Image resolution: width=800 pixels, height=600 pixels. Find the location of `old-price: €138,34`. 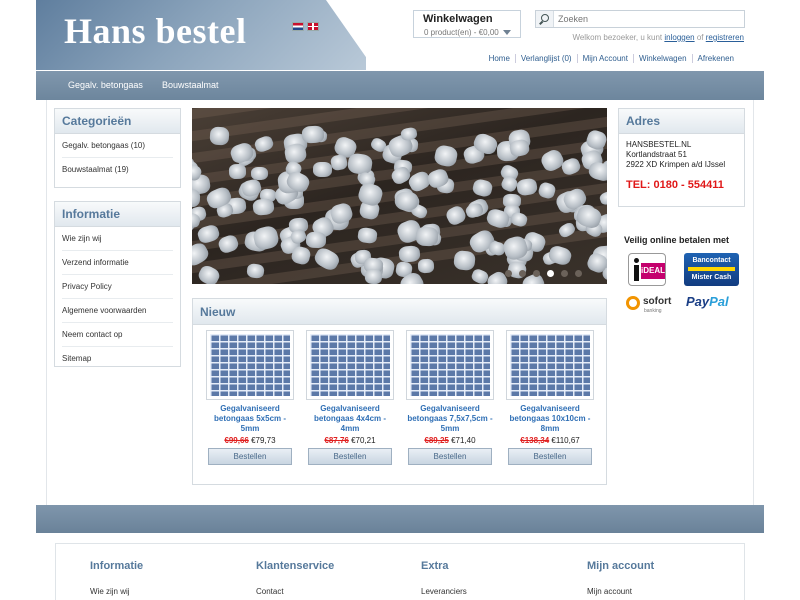

old-price: €138,34 is located at coordinates (535, 440).